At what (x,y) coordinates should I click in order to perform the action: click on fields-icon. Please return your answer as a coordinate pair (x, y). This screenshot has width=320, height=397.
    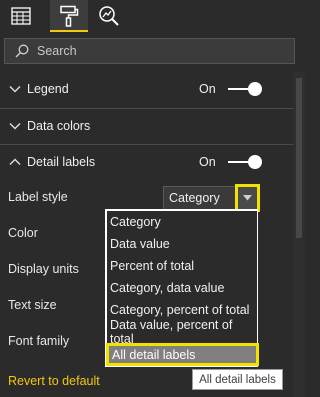
    Looking at the image, I should click on (21, 16).